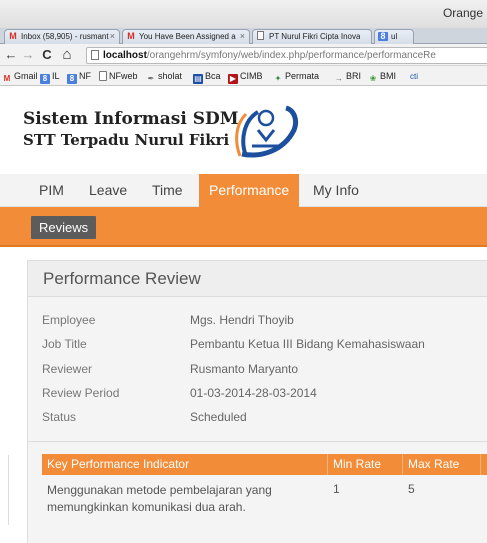  Describe the element at coordinates (4, 490) in the screenshot. I see `left-edge-fragment` at that location.